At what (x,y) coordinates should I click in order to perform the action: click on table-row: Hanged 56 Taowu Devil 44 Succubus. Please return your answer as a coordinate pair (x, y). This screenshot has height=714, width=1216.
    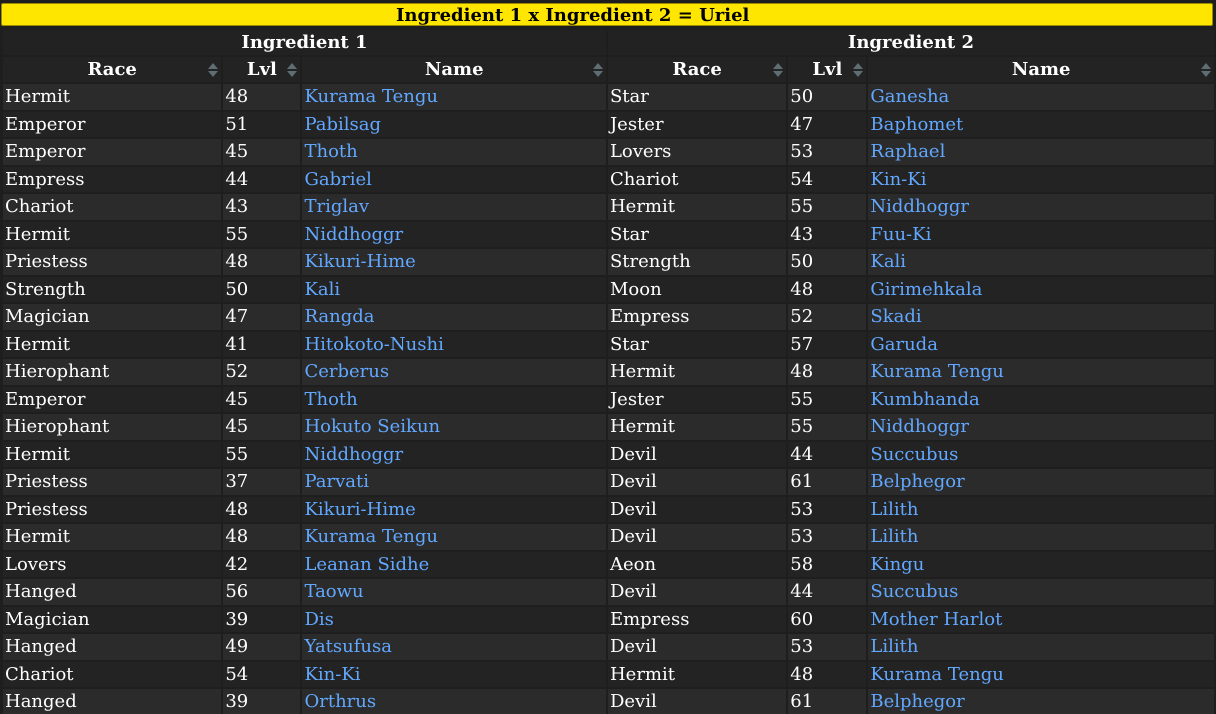
    Looking at the image, I should click on (608, 592).